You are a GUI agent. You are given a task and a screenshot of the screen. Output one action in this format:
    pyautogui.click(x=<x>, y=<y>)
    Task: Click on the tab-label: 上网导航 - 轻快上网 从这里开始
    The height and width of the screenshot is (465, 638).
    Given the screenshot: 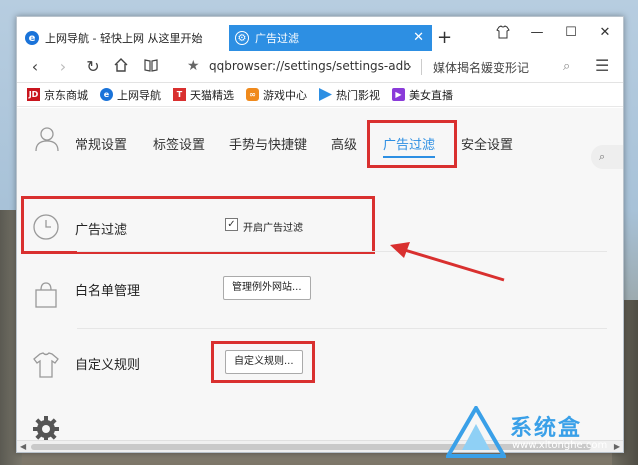 What is the action you would take?
    pyautogui.click(x=124, y=38)
    